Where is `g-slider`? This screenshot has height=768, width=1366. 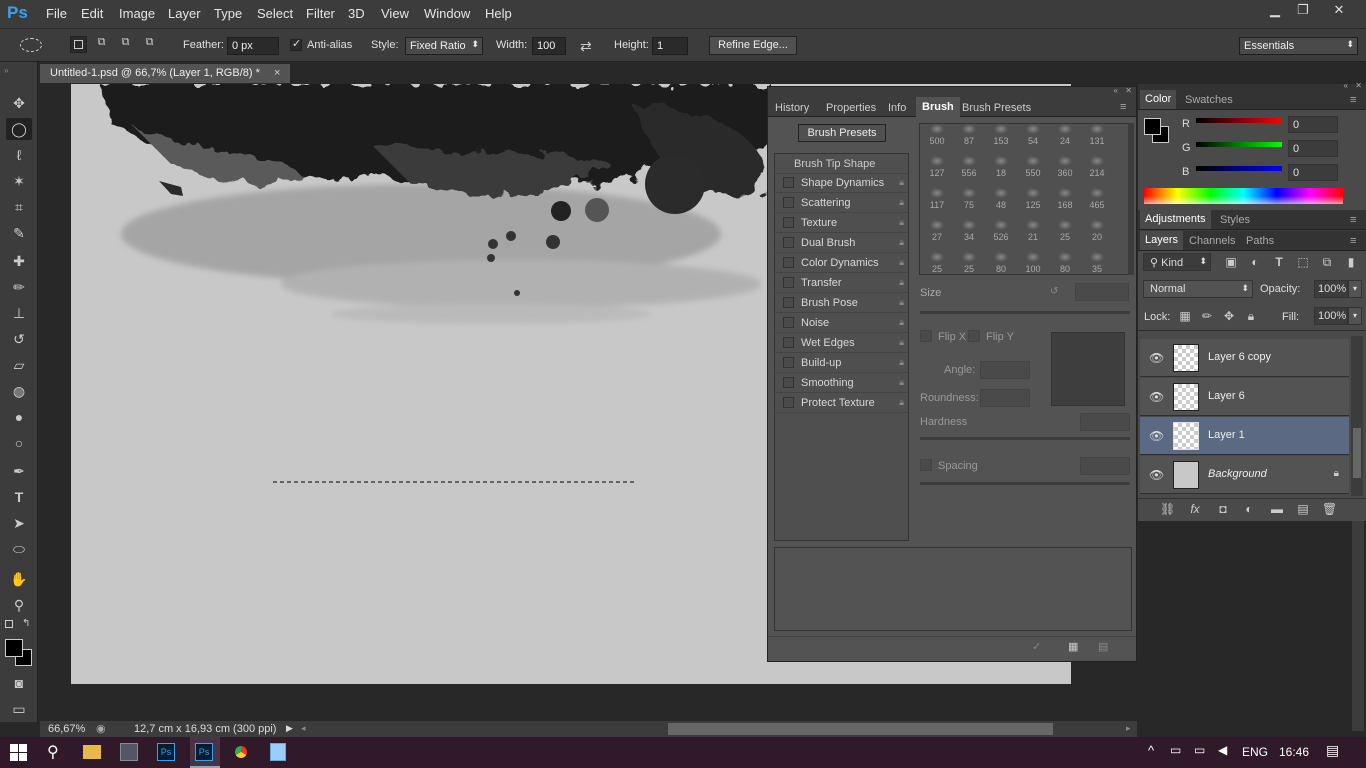 g-slider is located at coordinates (1239, 144).